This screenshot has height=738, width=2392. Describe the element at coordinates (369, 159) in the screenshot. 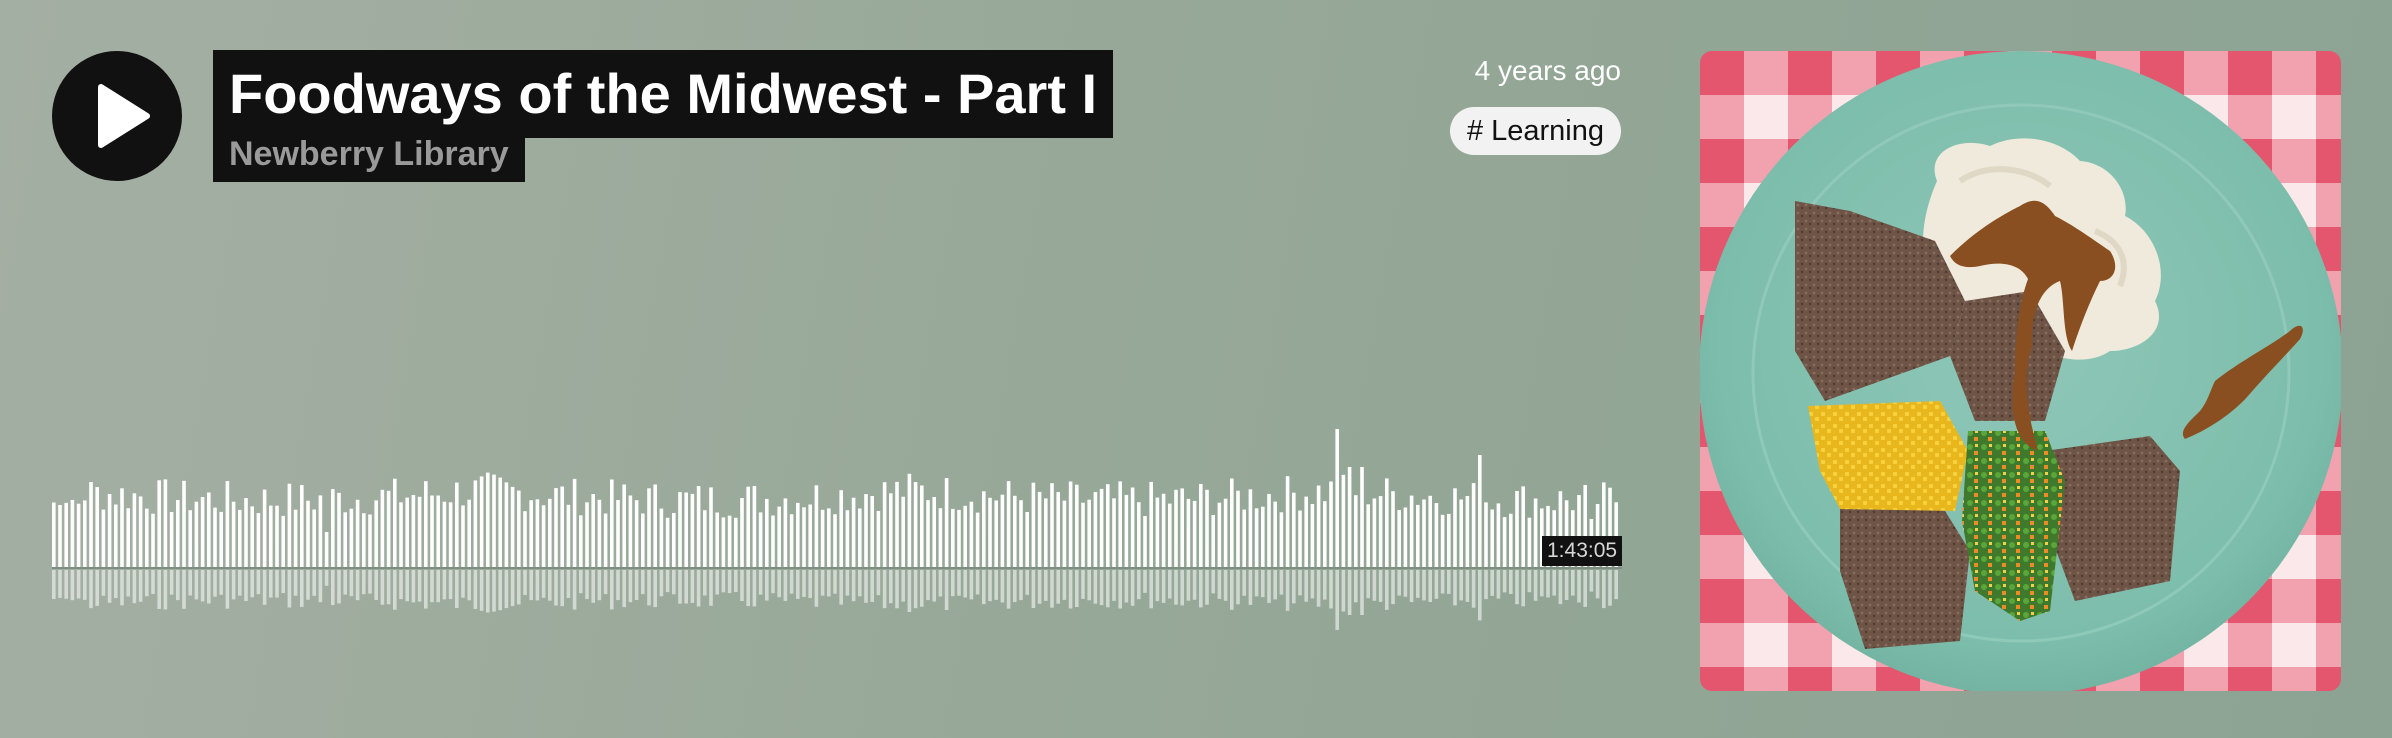

I see `artist-name: Newberry Library` at that location.